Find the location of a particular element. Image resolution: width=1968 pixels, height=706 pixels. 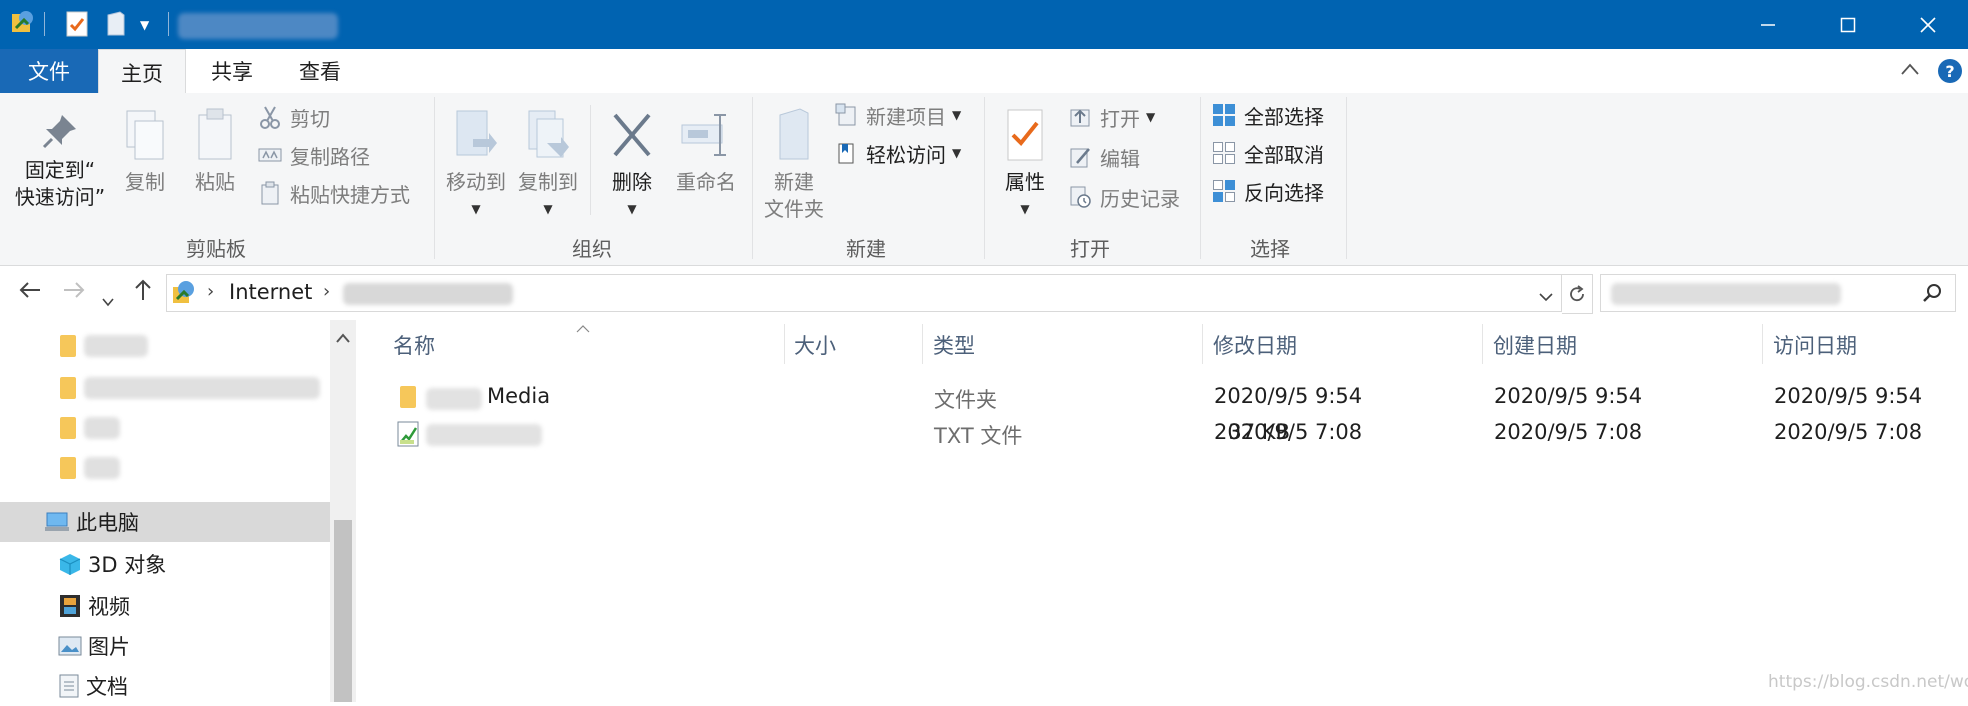

tab-home: 主页 is located at coordinates (142, 72).